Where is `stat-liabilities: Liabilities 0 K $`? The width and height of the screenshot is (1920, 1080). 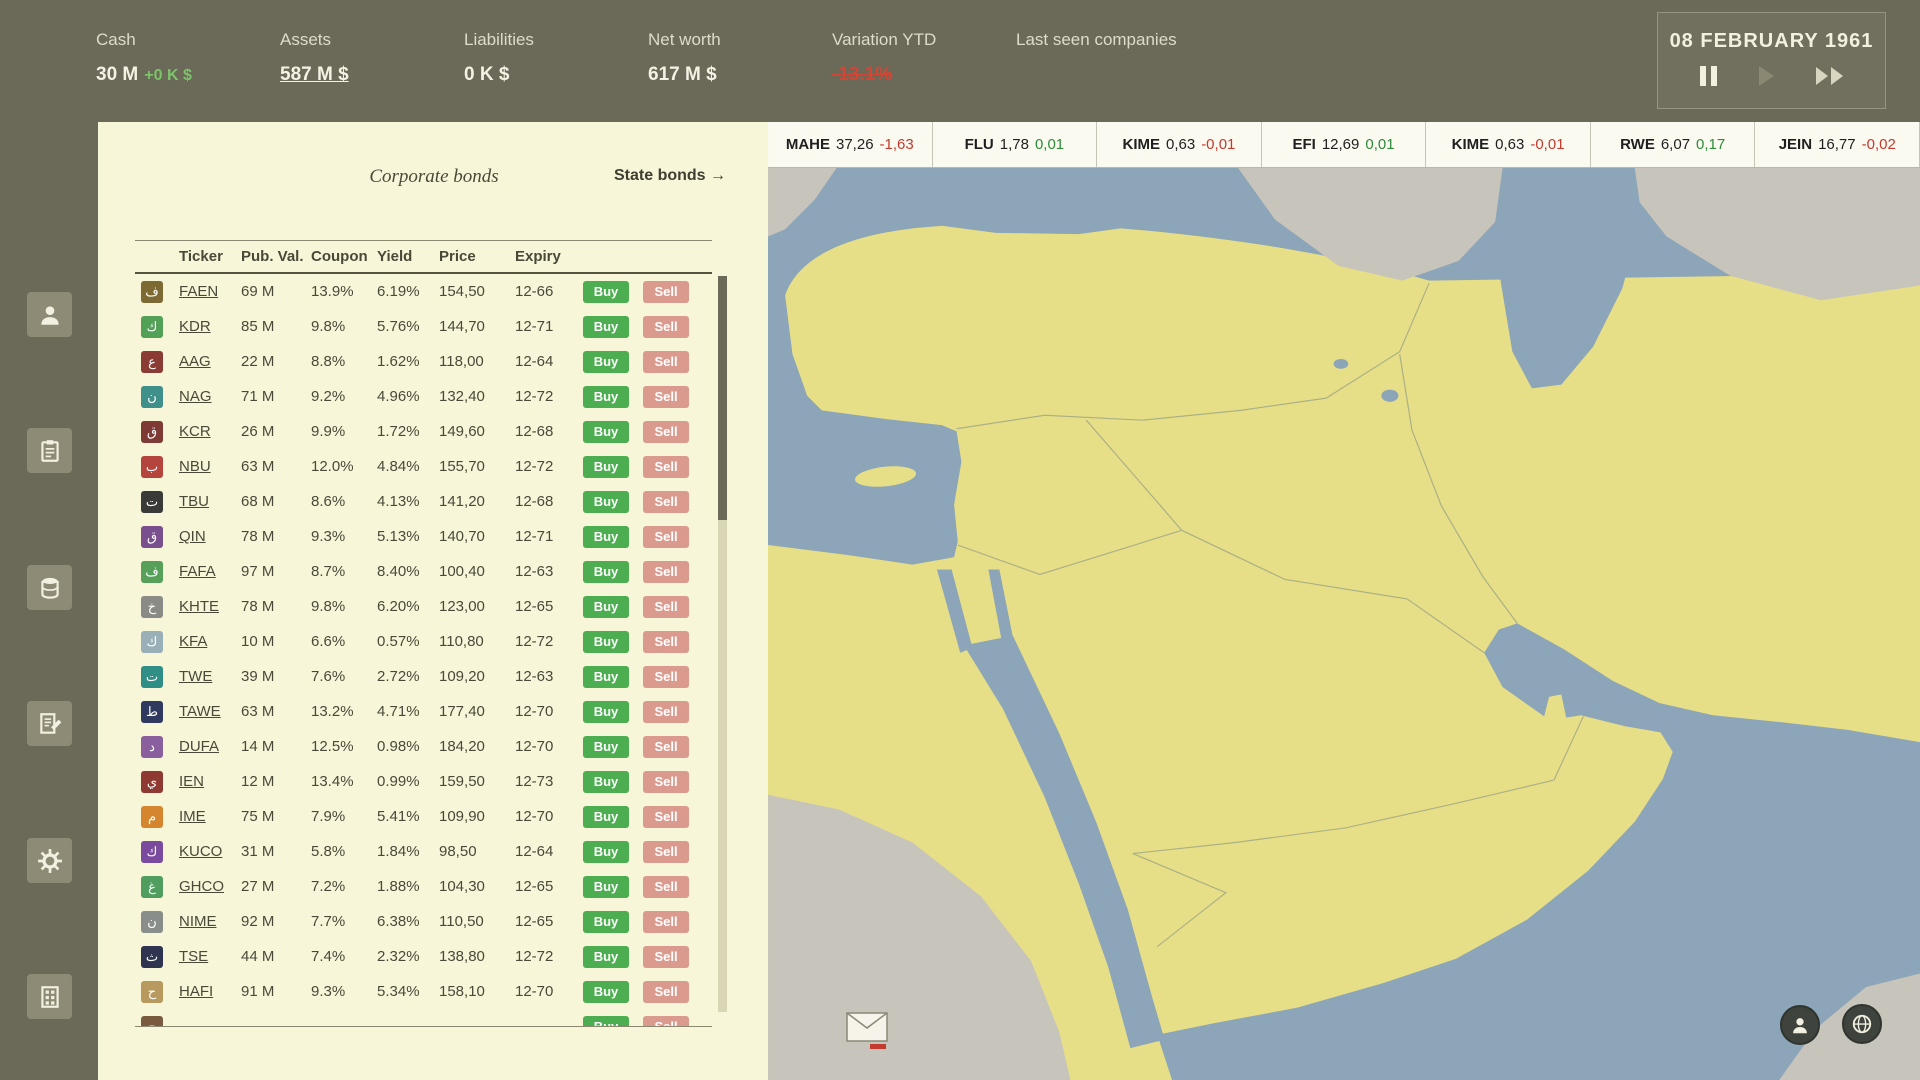
stat-liabilities: Liabilities 0 K $ is located at coordinates (556, 61).